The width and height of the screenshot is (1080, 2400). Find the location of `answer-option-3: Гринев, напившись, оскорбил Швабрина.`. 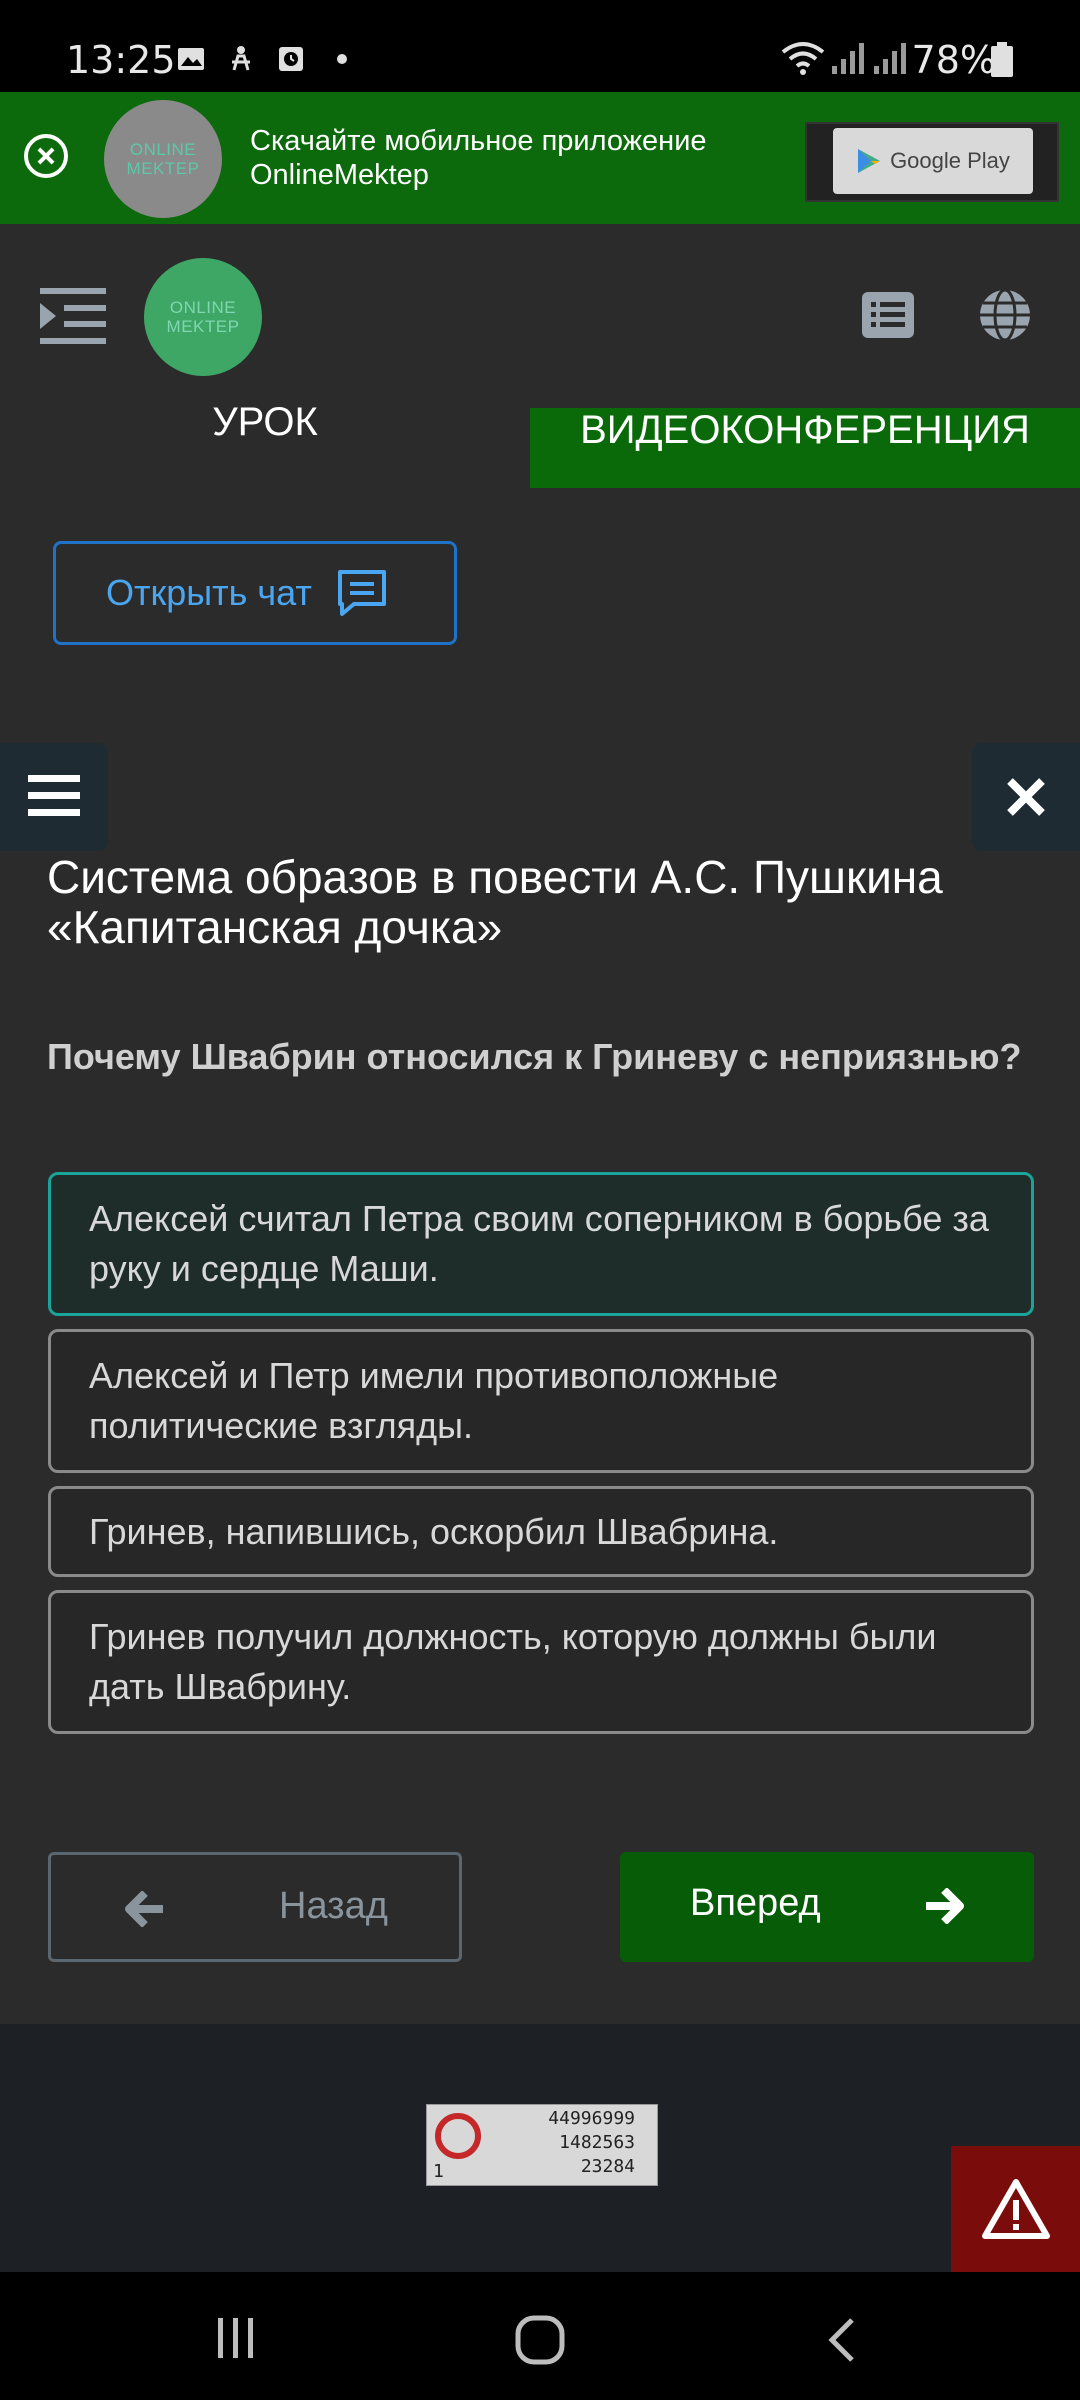

answer-option-3: Гринев, напившись, оскорбил Швабрина. is located at coordinates (541, 1531).